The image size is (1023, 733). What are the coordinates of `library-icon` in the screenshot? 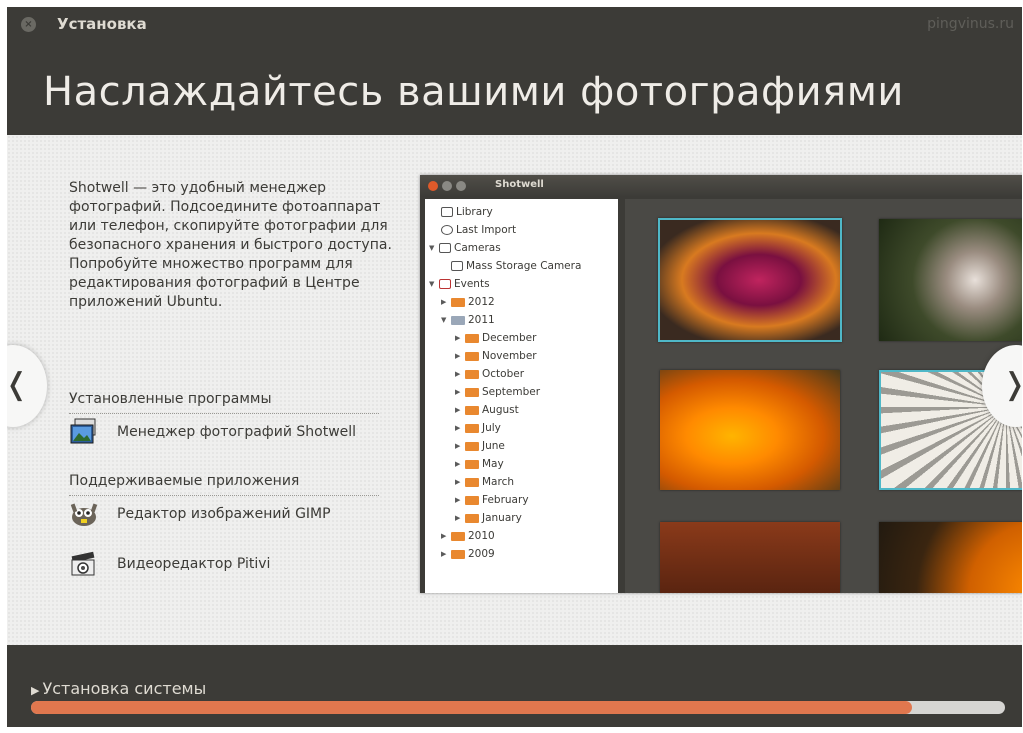 It's located at (447, 212).